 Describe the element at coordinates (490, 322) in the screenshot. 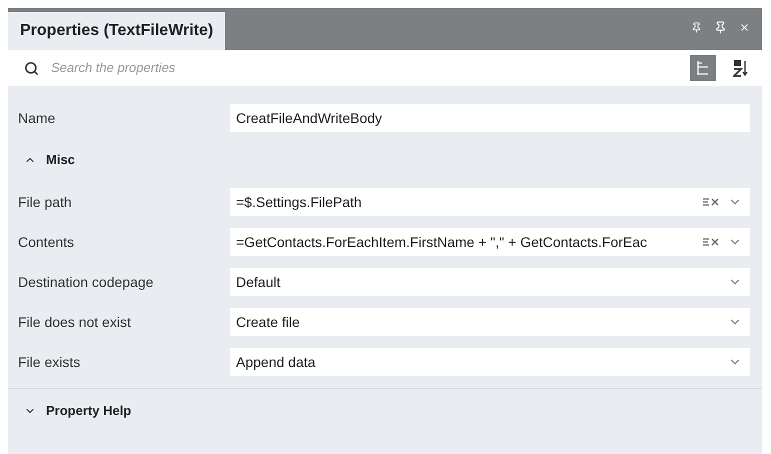

I see `value-field: Create file` at that location.